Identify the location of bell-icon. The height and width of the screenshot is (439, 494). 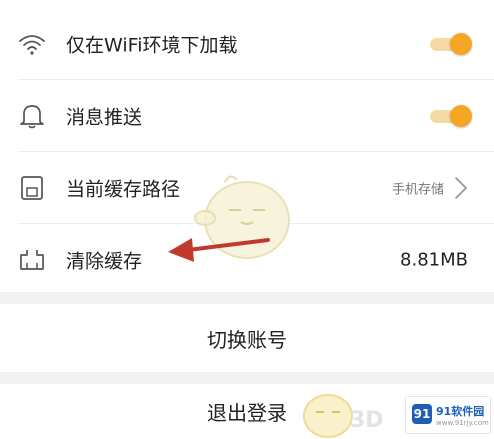
(32, 116).